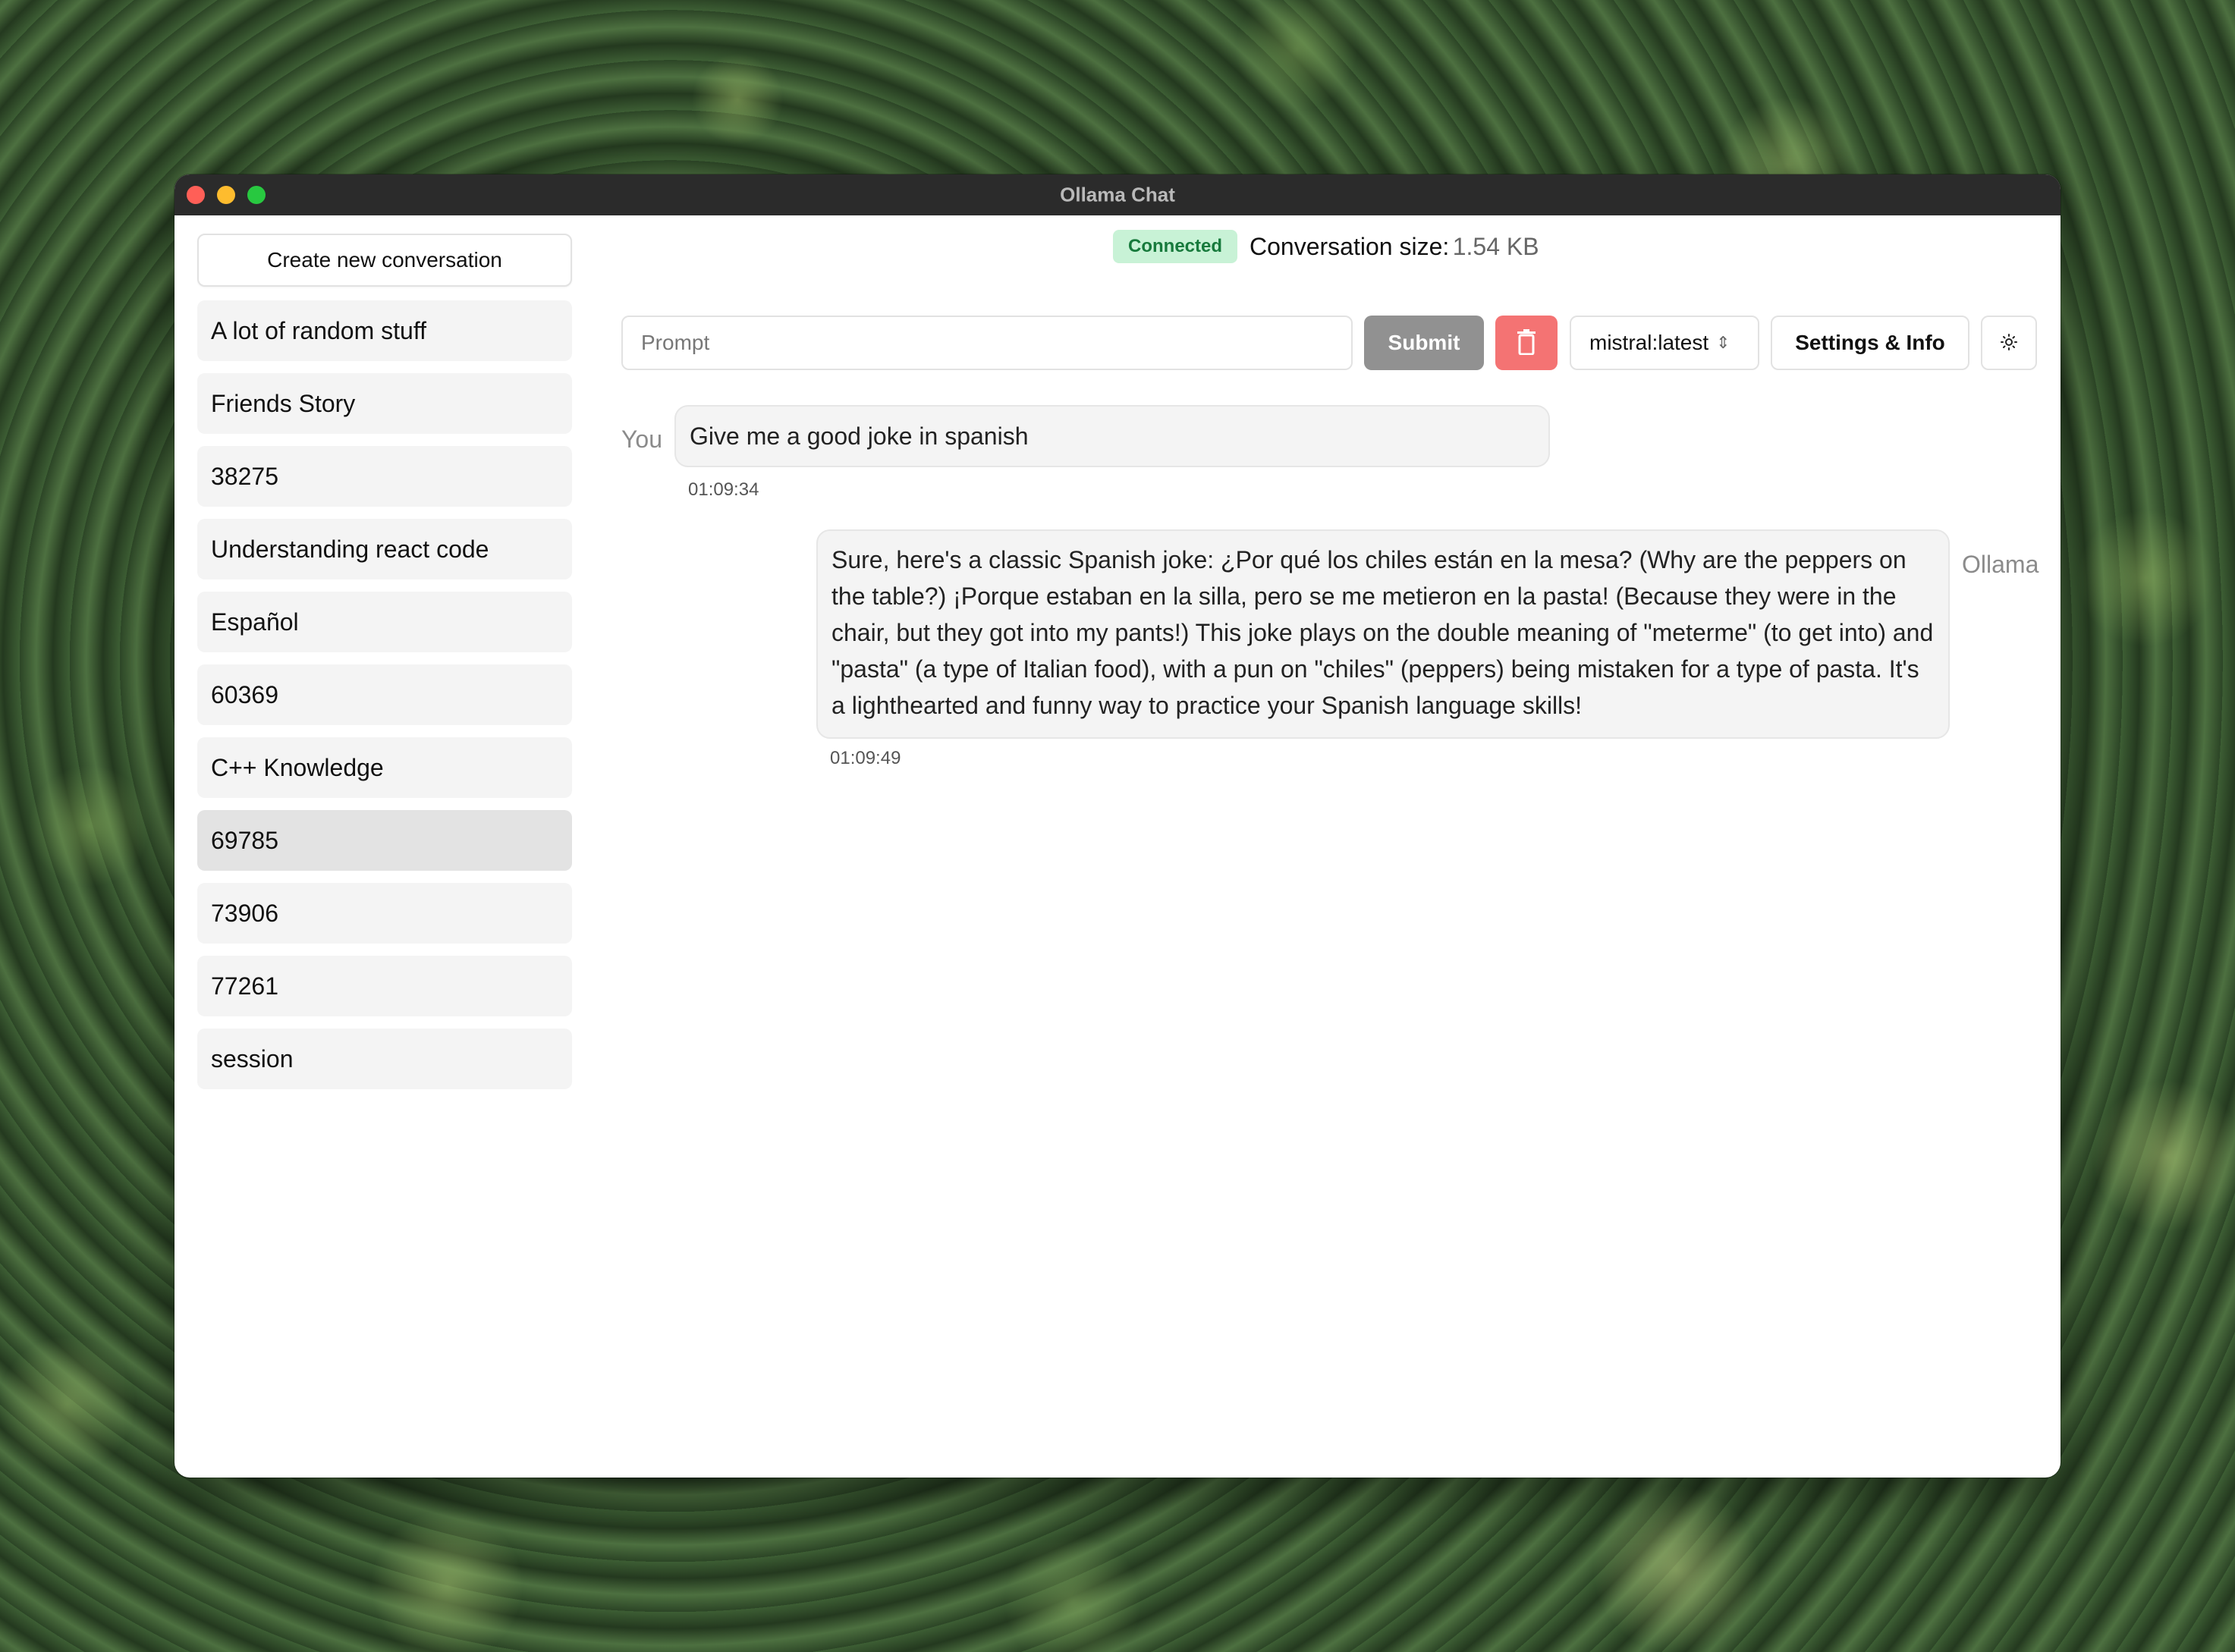 The image size is (2235, 1652). What do you see at coordinates (1350, 246) in the screenshot?
I see `conversation-size-label: Conversation size:` at bounding box center [1350, 246].